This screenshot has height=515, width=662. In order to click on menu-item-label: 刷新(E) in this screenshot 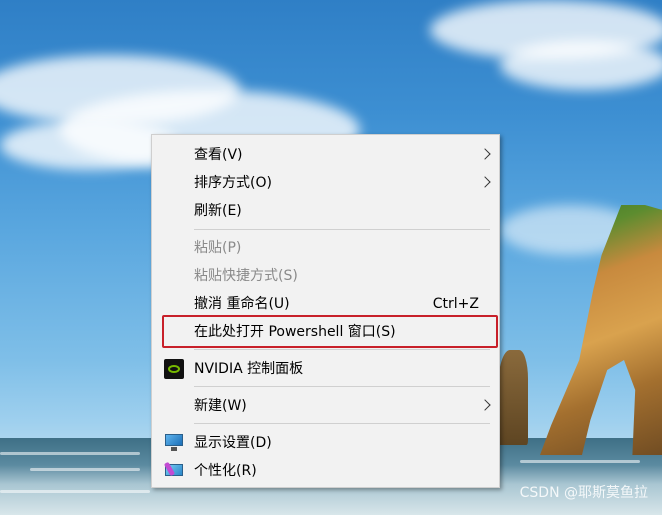, I will do `click(218, 211)`.